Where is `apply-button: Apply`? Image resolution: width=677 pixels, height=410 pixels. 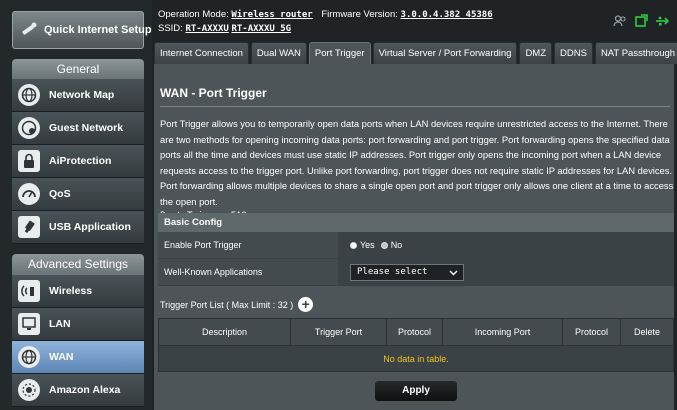 apply-button: Apply is located at coordinates (416, 391).